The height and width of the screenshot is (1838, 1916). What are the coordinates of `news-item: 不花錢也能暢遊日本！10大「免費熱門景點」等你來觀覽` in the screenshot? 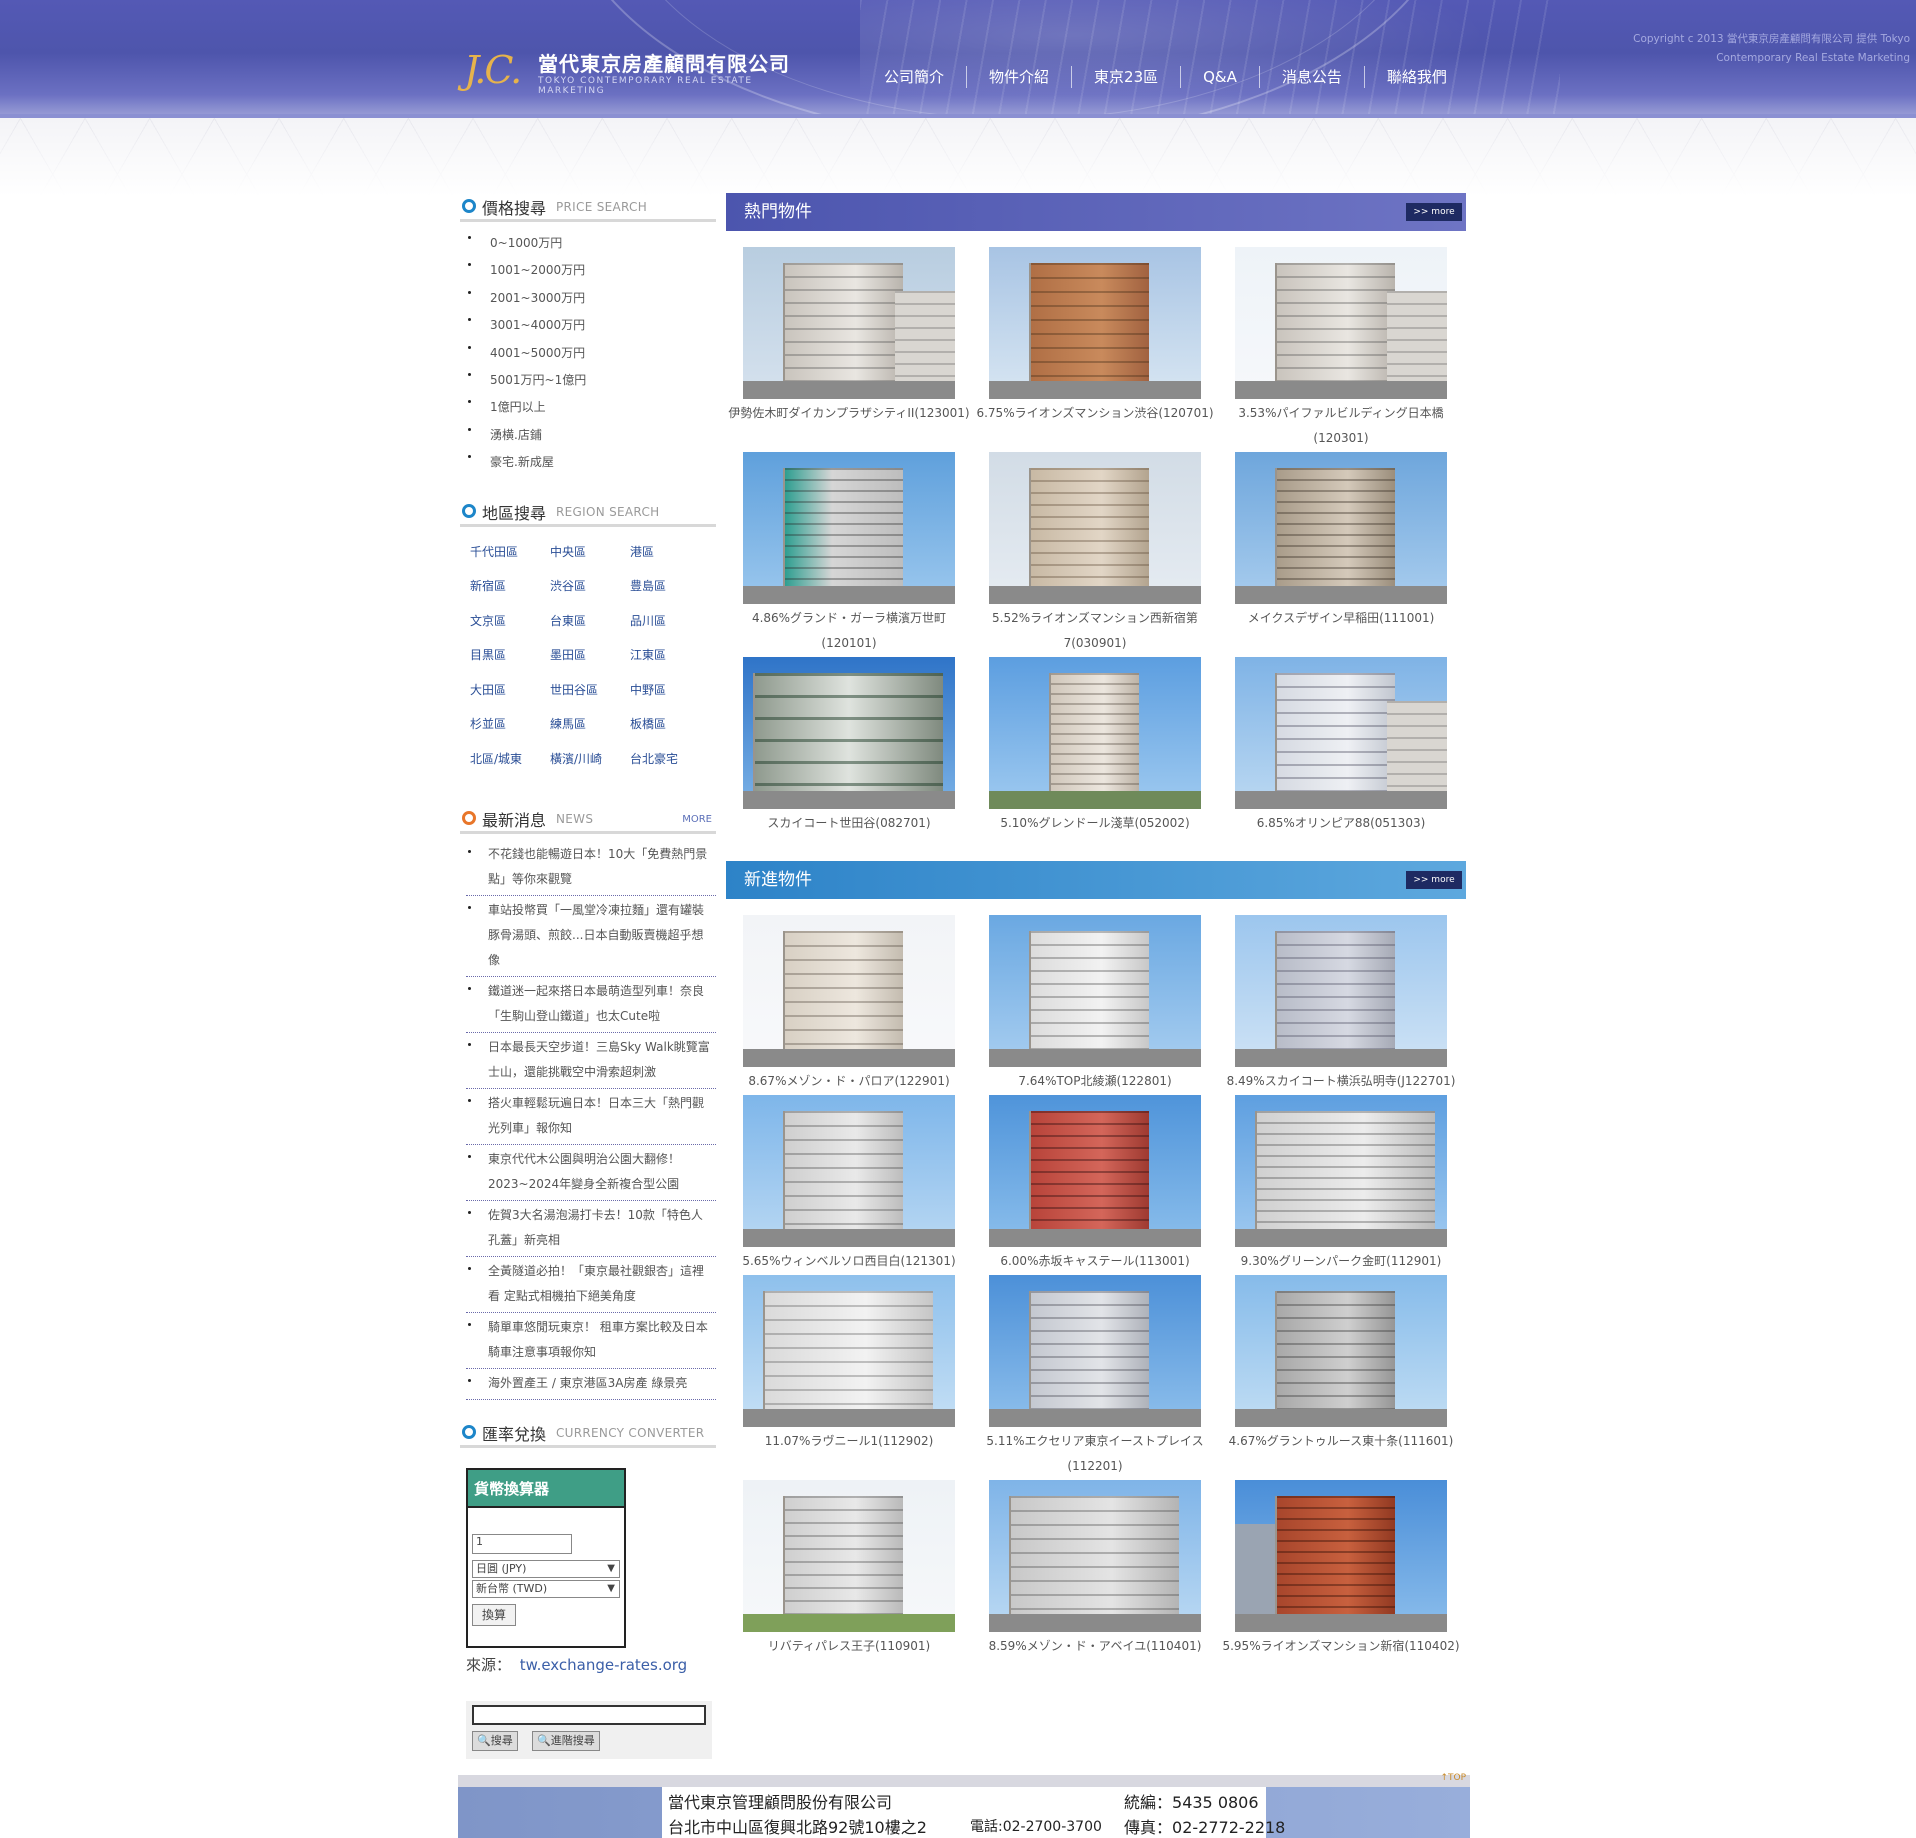 It's located at (591, 868).